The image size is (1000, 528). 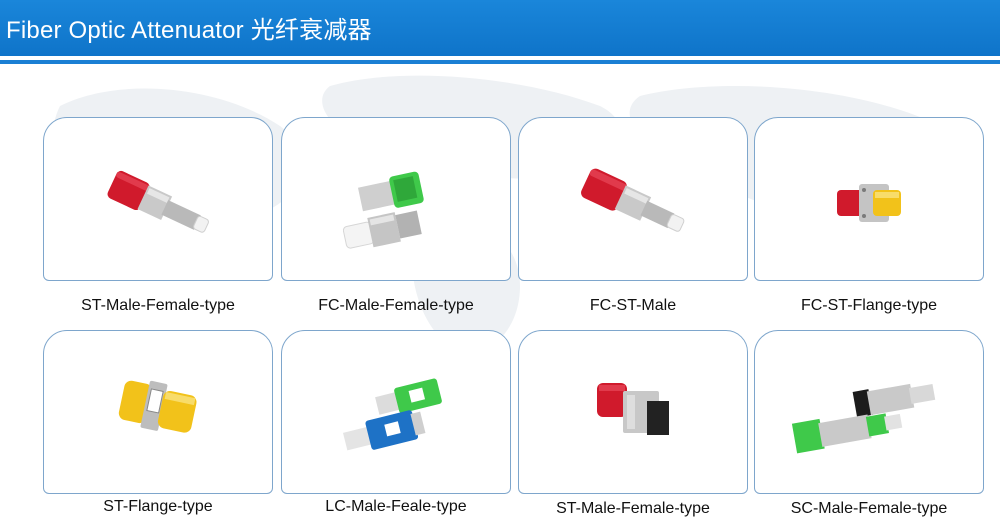 What do you see at coordinates (189, 30) in the screenshot?
I see `page-title: Fiber Optic Attenuator 光纤衰减器` at bounding box center [189, 30].